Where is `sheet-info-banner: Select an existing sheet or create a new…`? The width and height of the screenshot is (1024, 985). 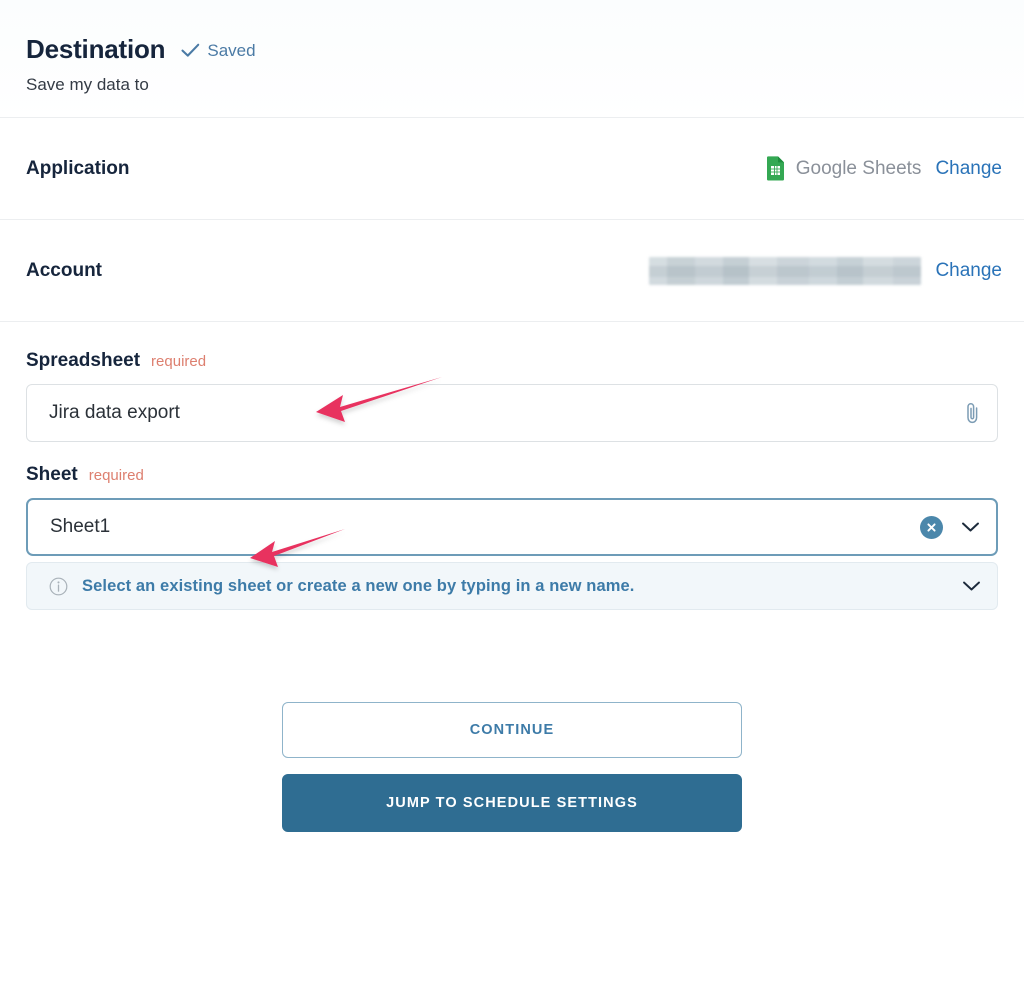 sheet-info-banner: Select an existing sheet or create a new… is located at coordinates (512, 586).